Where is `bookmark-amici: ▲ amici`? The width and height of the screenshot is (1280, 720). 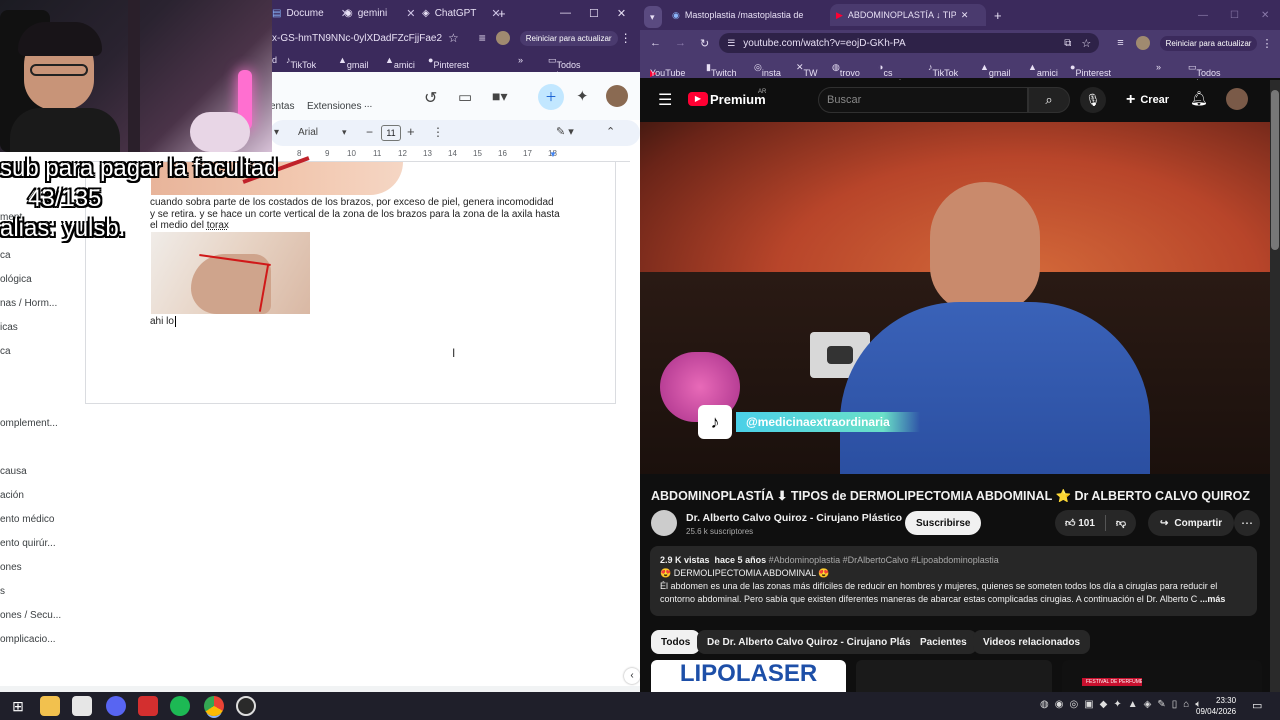
bookmark-amici: ▲ amici is located at coordinates (1043, 70).